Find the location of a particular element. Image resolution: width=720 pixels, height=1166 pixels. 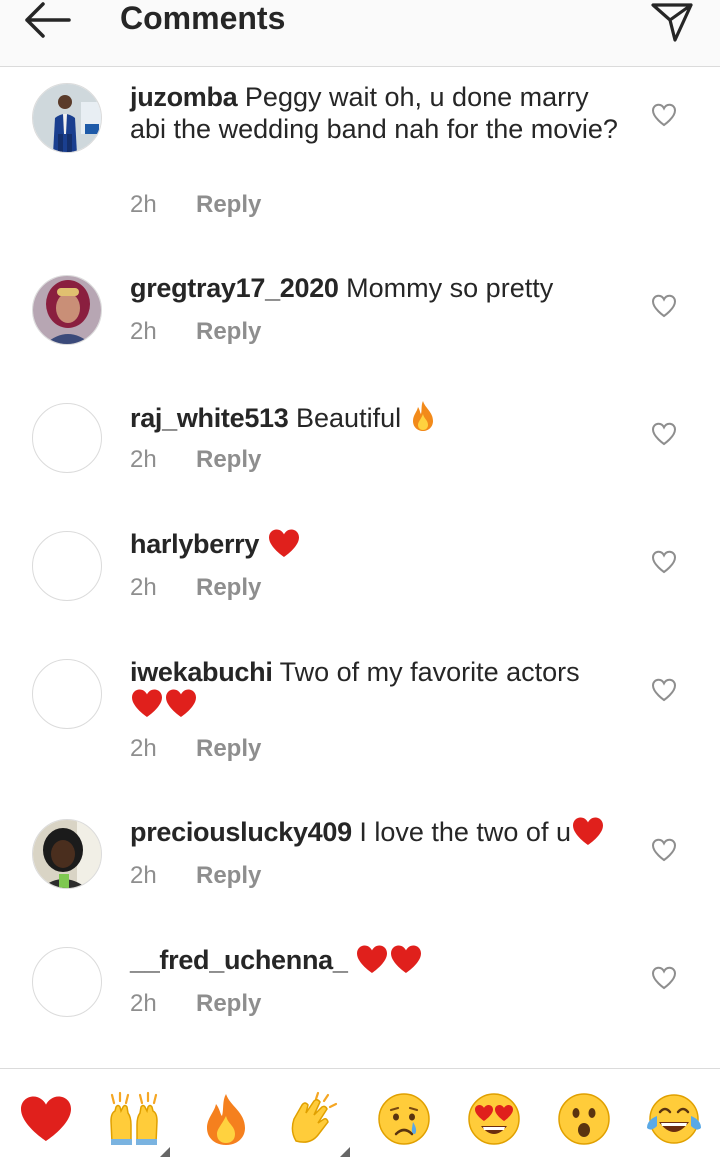

comment-text: gregtray17_2020 Mommy so pretty is located at coordinates (375, 288).